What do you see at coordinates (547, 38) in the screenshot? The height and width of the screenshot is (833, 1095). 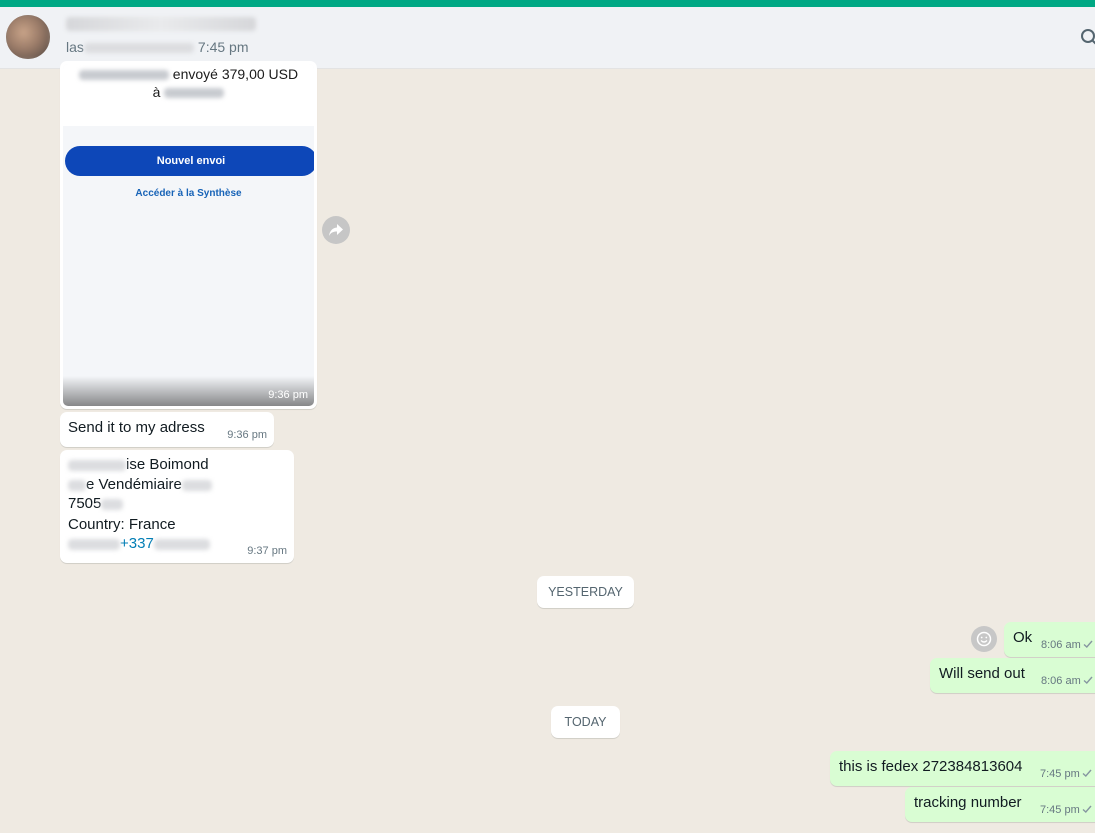 I see `chat-header: las 7:45 pm` at bounding box center [547, 38].